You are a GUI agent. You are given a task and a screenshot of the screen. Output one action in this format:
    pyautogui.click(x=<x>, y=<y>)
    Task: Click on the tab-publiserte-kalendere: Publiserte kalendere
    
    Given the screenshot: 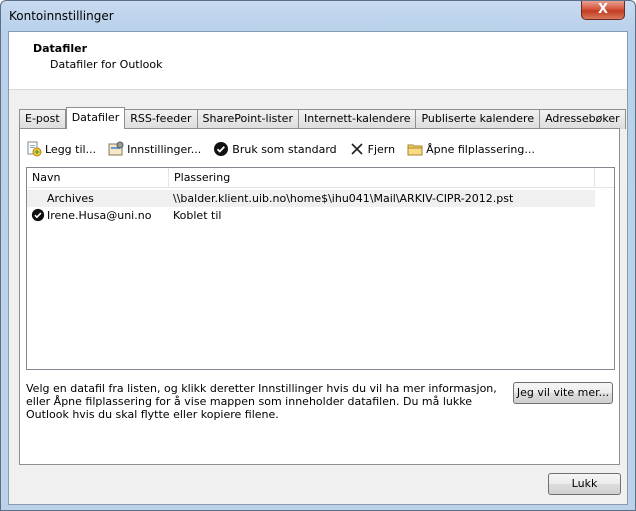 What is the action you would take?
    pyautogui.click(x=478, y=119)
    